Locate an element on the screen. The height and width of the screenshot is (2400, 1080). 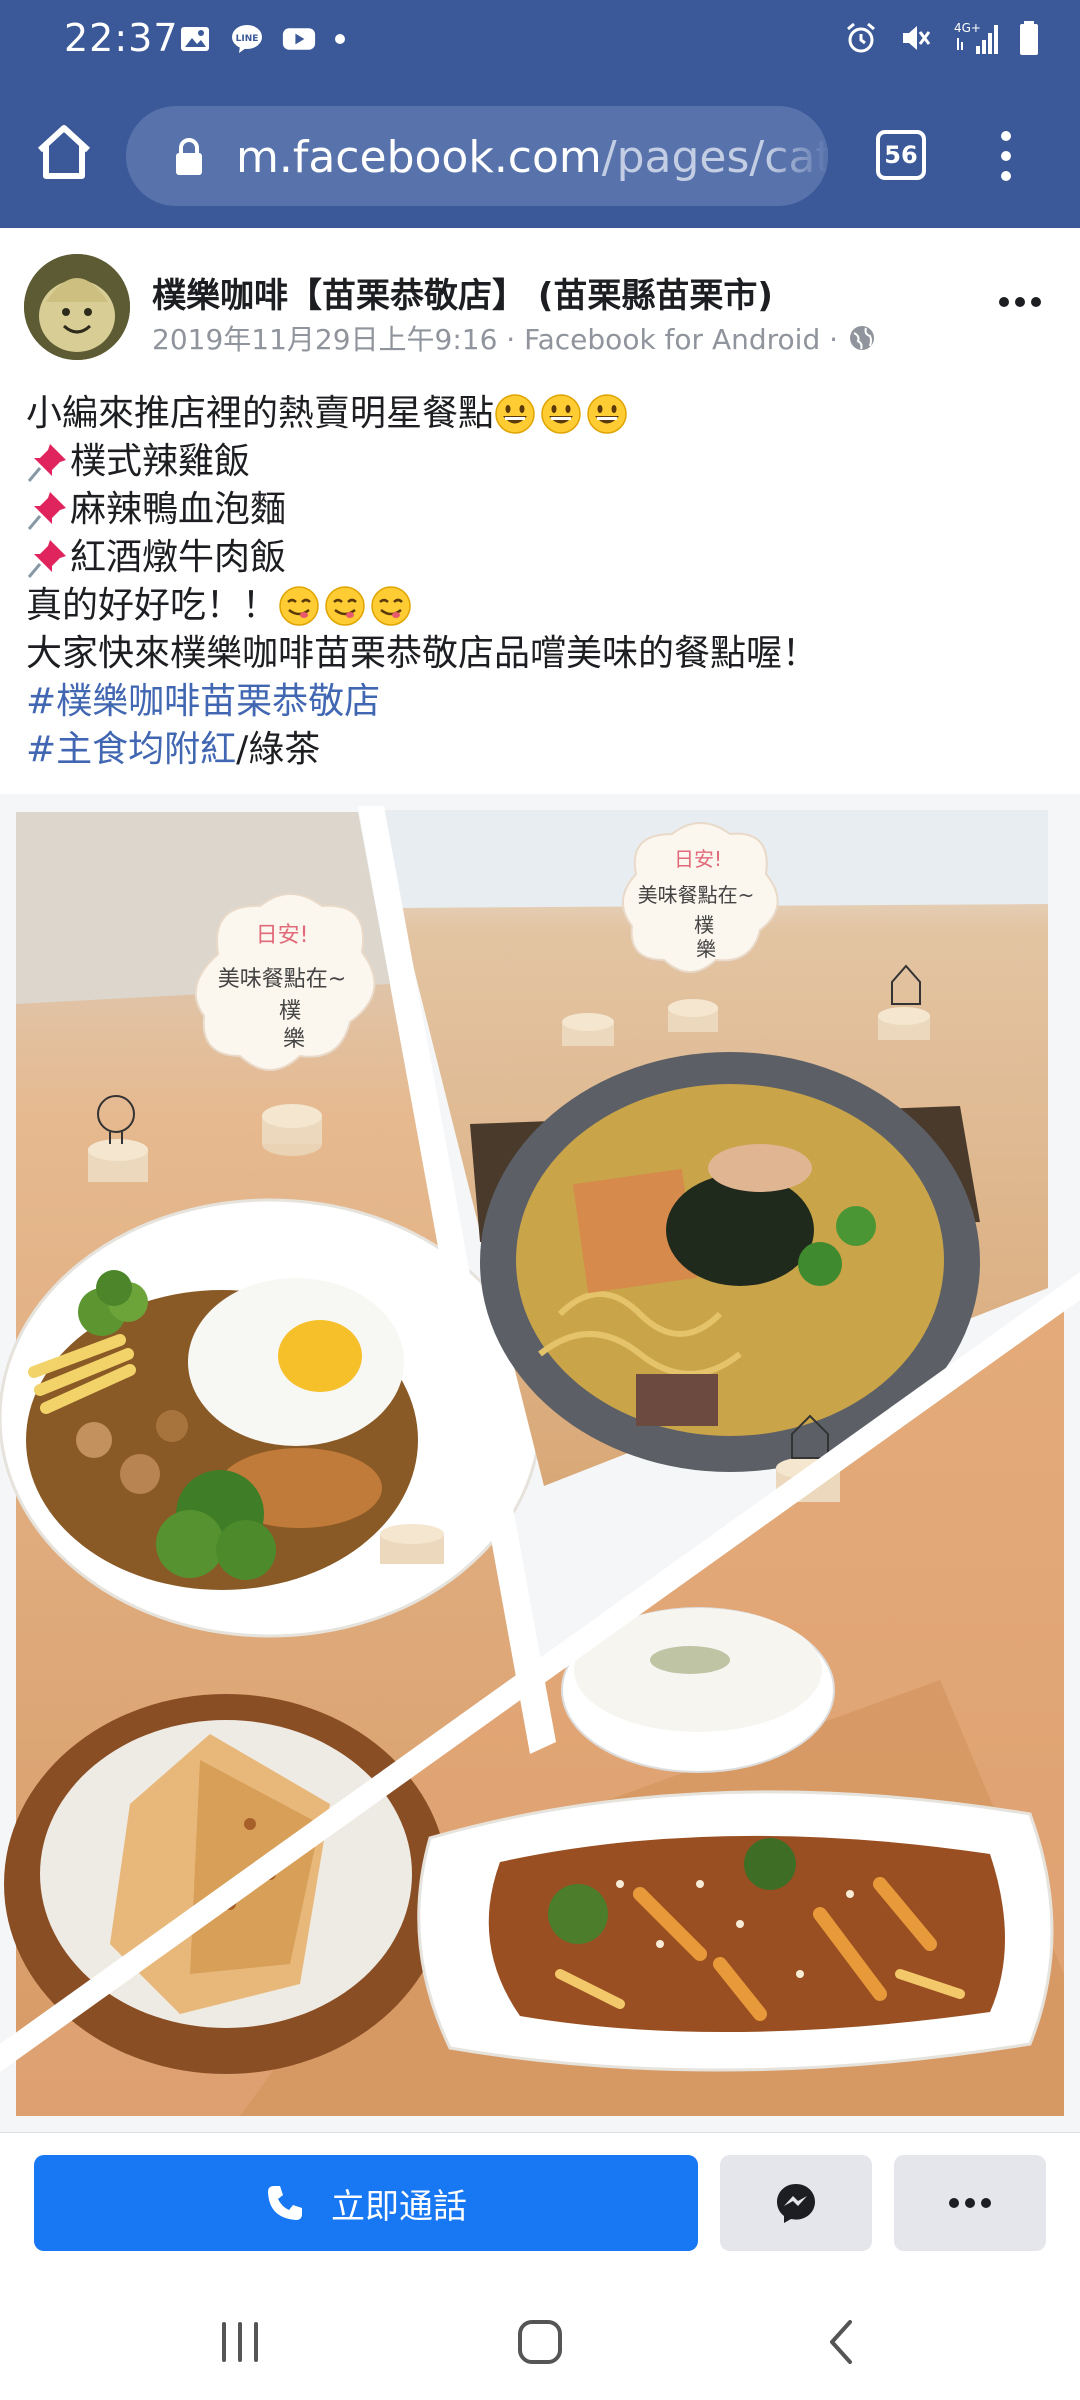
mute-icon is located at coordinates (917, 38).